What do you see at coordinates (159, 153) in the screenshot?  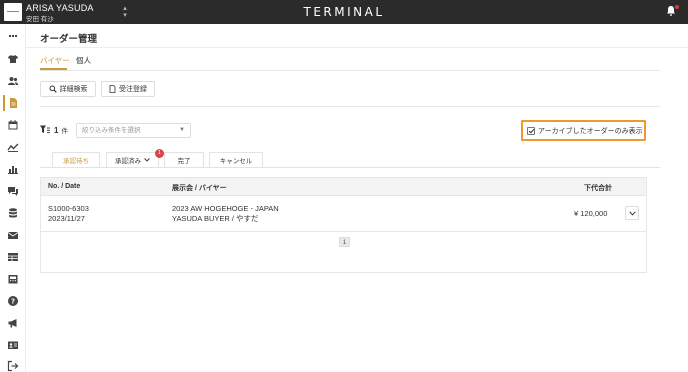 I see `approved-count-badge: 1` at bounding box center [159, 153].